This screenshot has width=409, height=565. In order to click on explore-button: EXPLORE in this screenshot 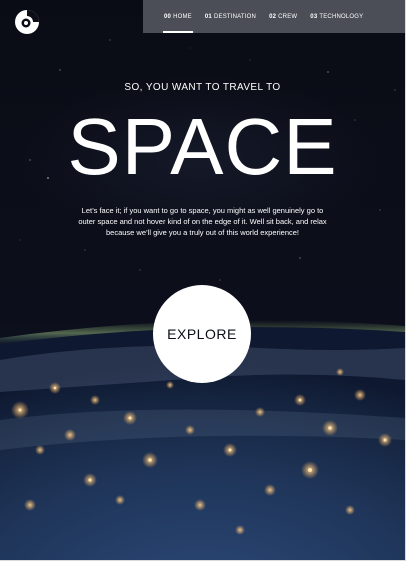, I will do `click(202, 334)`.